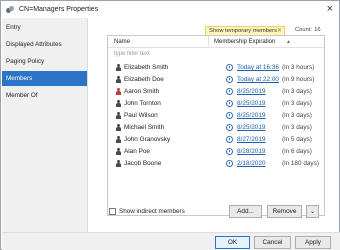 This screenshot has width=340, height=250. I want to click on expiration-date-link: Today at 16:36, so click(258, 67).